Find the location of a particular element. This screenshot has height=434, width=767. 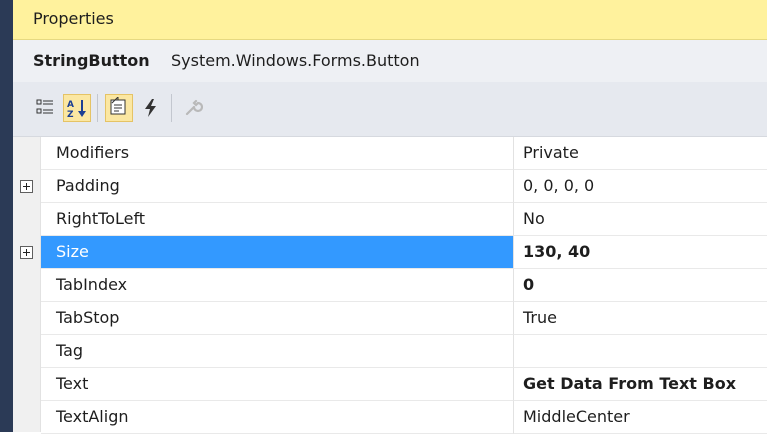

property-pages-button is located at coordinates (193, 108).